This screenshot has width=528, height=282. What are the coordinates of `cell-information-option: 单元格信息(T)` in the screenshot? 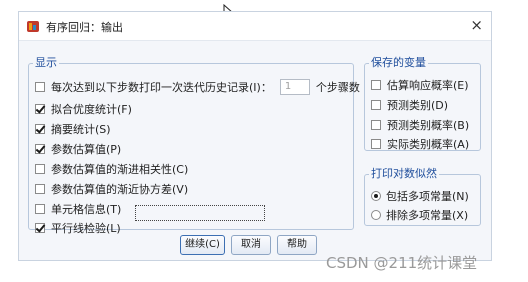 It's located at (78, 209).